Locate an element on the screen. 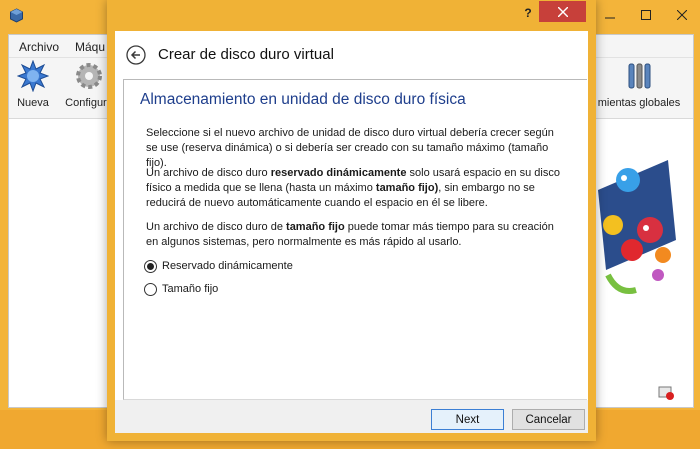  radio-dynamic-indicator is located at coordinates (150, 266).